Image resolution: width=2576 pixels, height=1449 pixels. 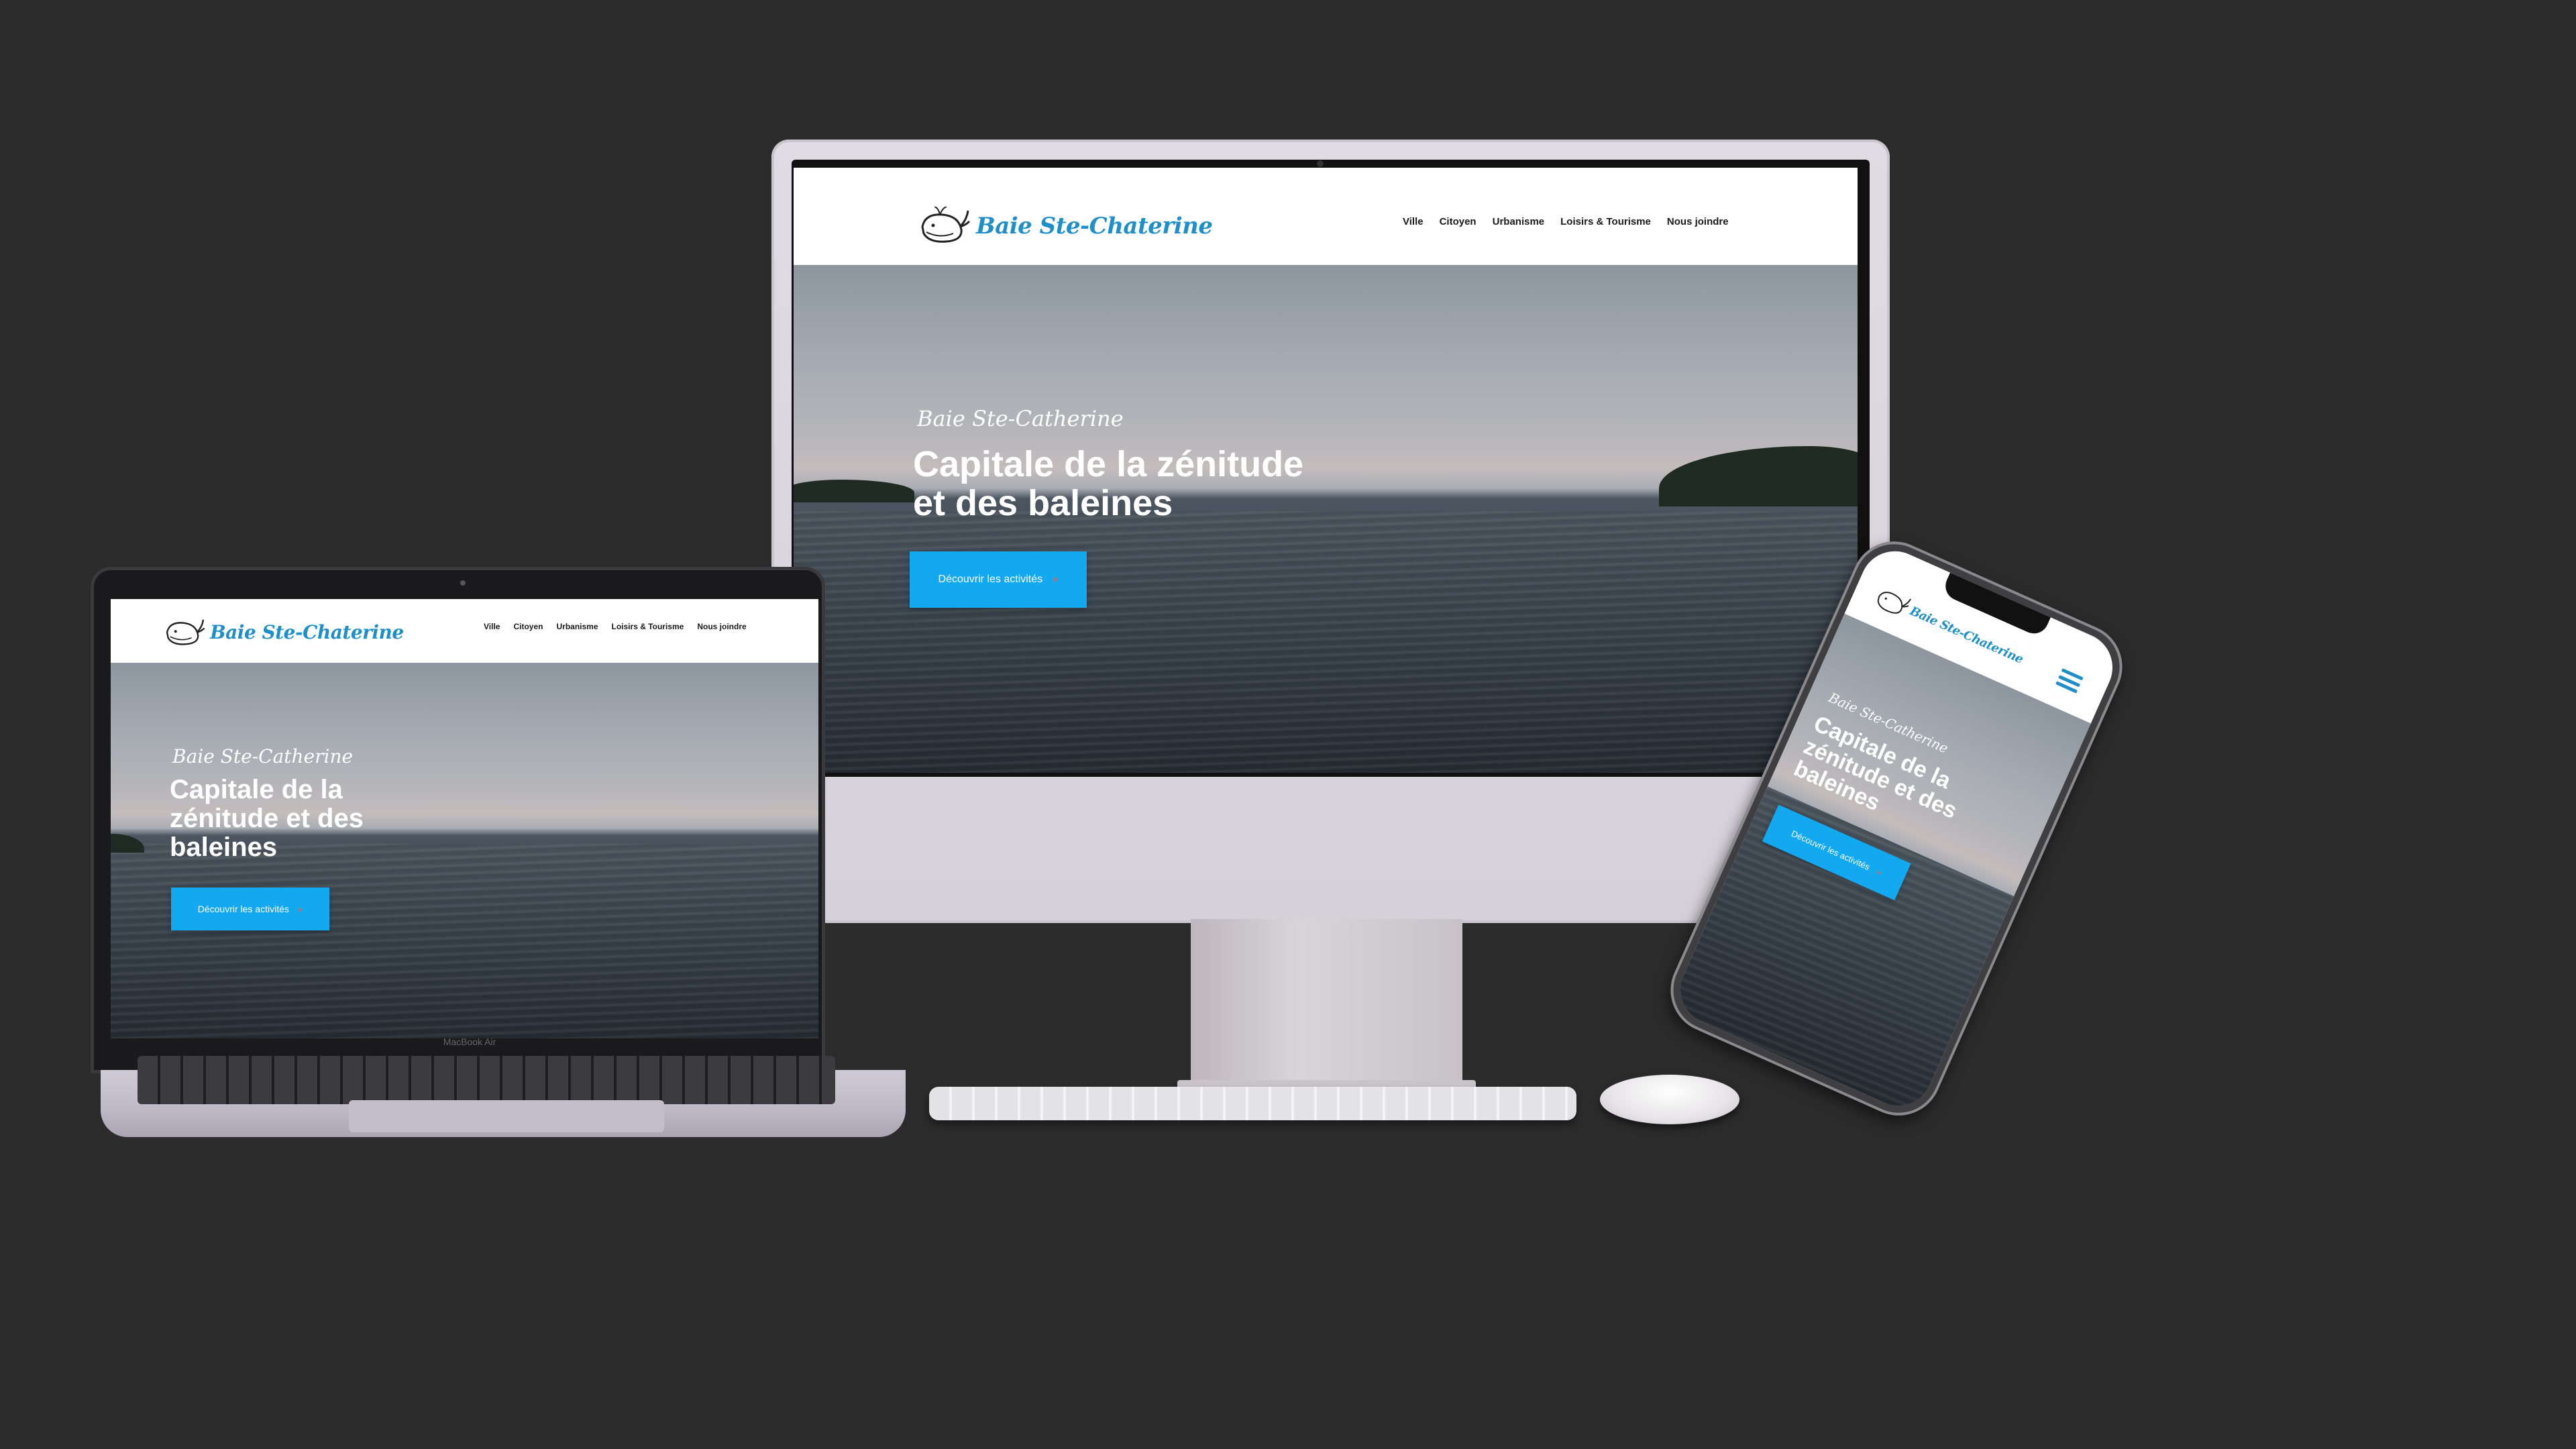 I want to click on macbook-camera, so click(x=463, y=583).